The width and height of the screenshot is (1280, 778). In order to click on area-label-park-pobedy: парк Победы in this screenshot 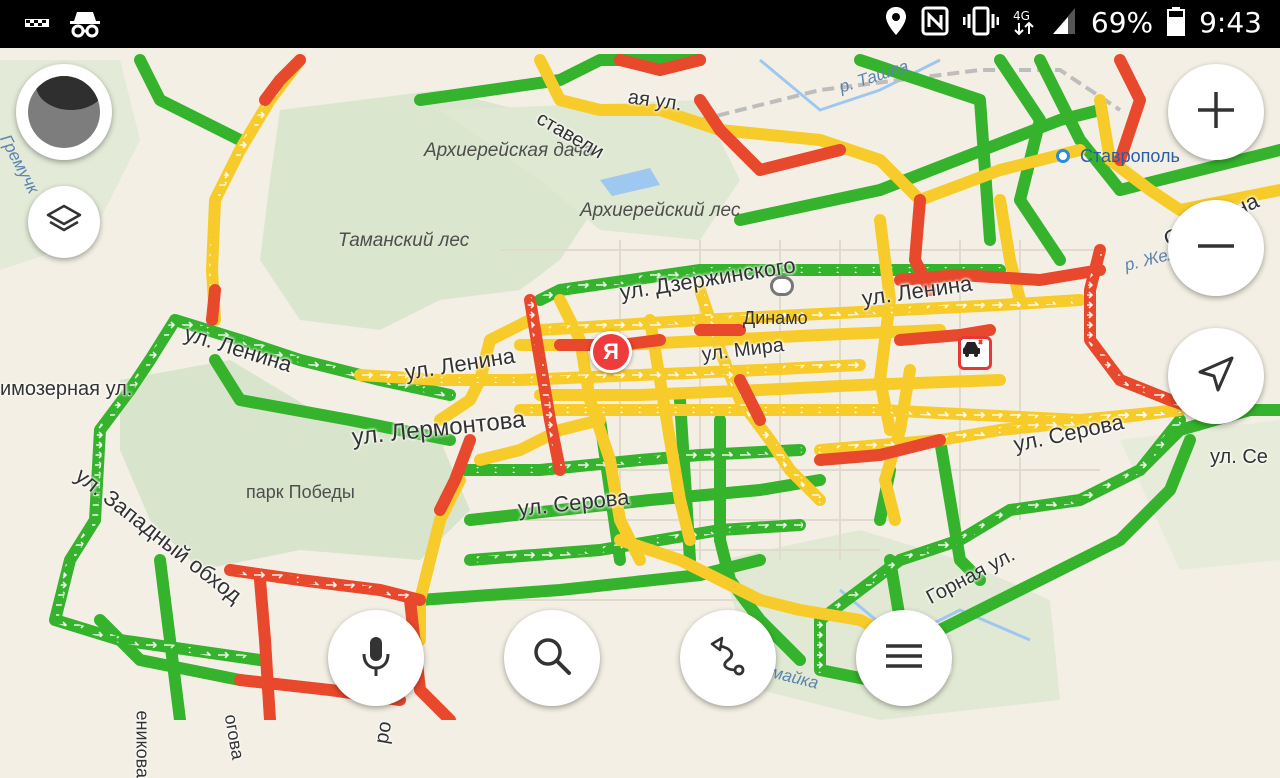, I will do `click(300, 492)`.